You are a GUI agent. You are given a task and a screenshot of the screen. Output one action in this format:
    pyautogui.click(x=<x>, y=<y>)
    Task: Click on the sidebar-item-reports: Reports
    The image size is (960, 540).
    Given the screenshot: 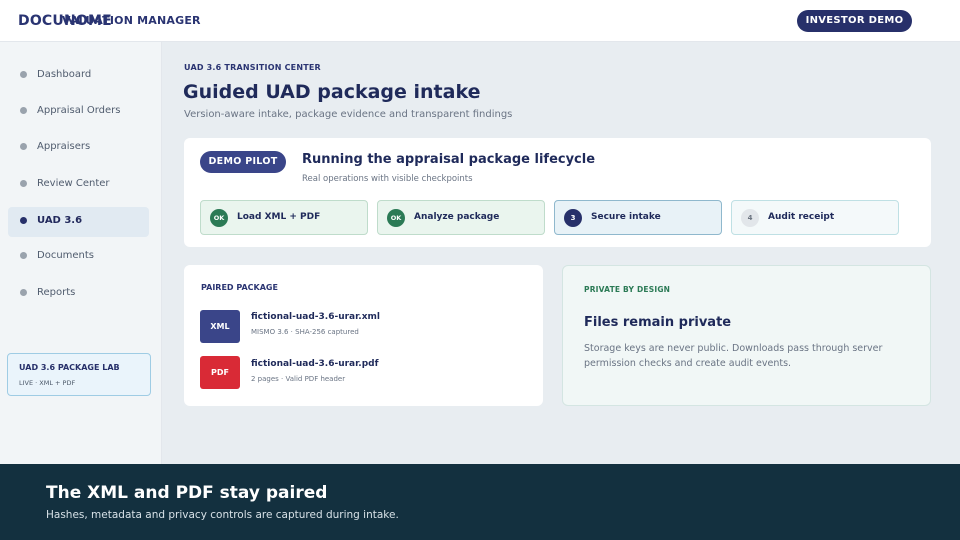 What is the action you would take?
    pyautogui.click(x=78, y=294)
    